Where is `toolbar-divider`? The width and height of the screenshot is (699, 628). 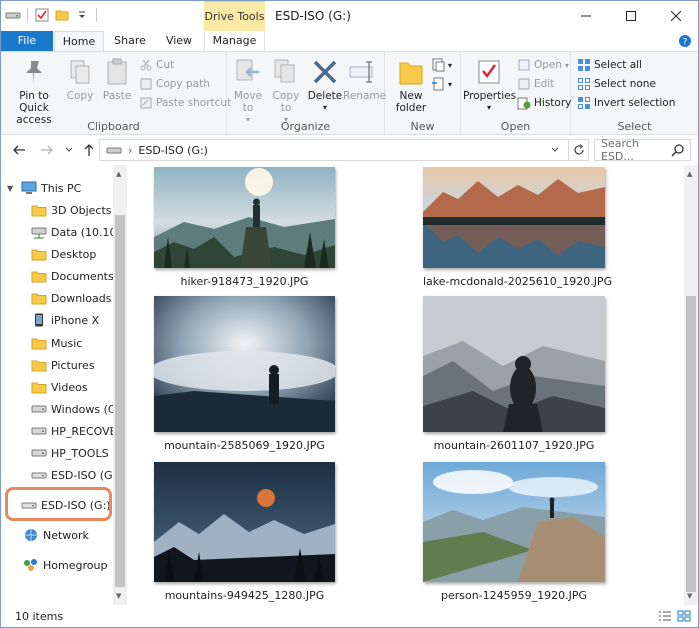 toolbar-divider is located at coordinates (96, 15).